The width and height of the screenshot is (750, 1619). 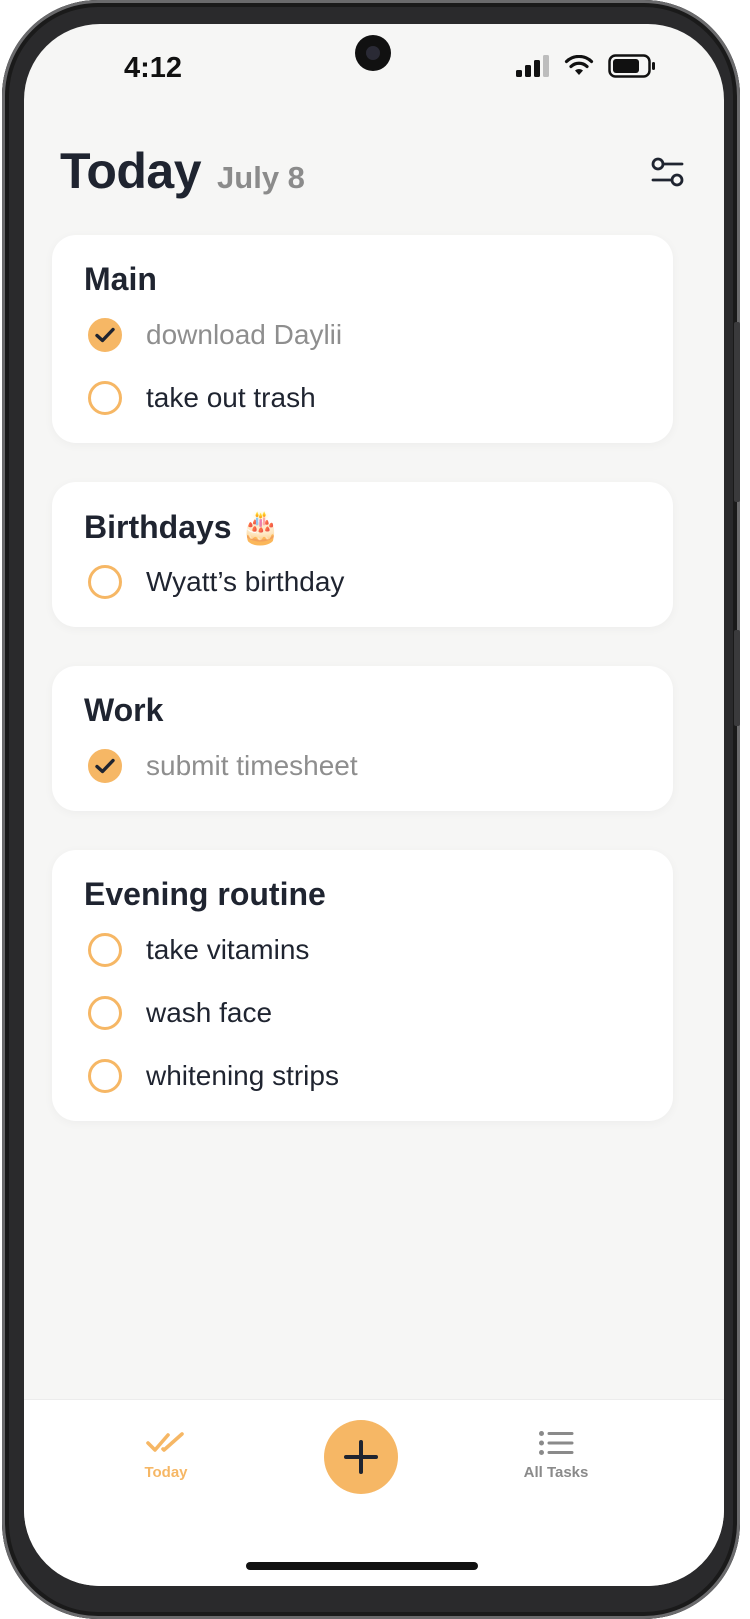 What do you see at coordinates (166, 1472) in the screenshot?
I see `tab-today-label: Today` at bounding box center [166, 1472].